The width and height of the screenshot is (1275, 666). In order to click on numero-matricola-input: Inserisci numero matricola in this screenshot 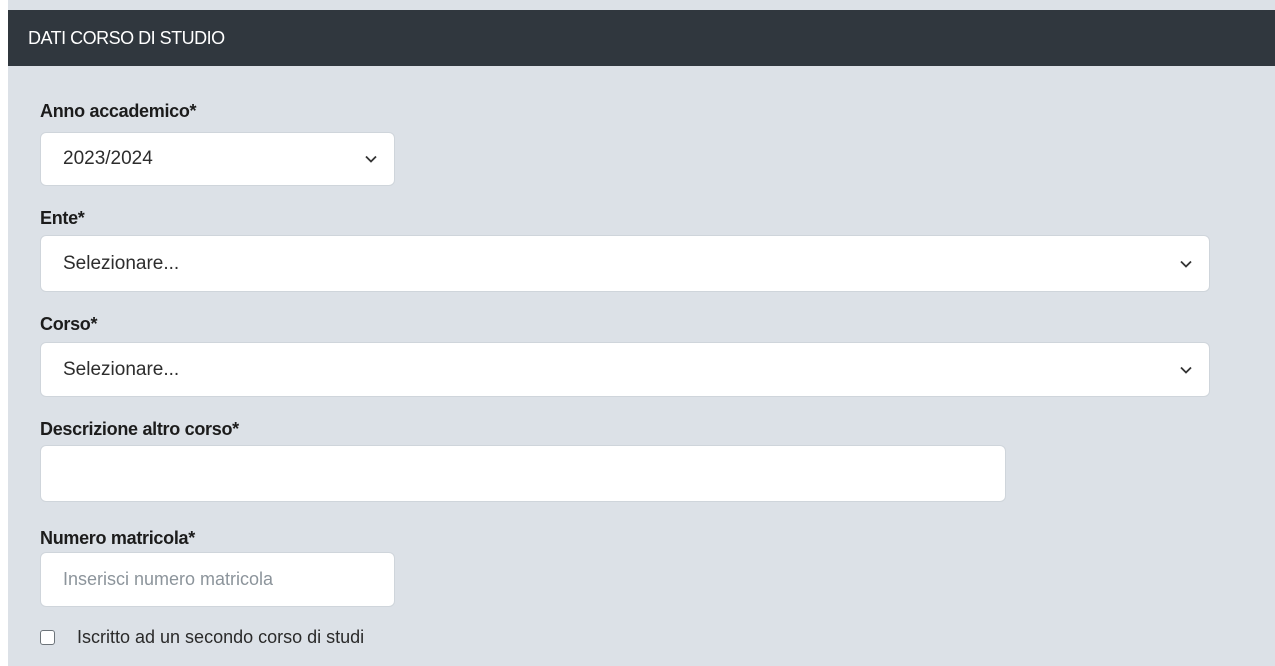, I will do `click(217, 579)`.